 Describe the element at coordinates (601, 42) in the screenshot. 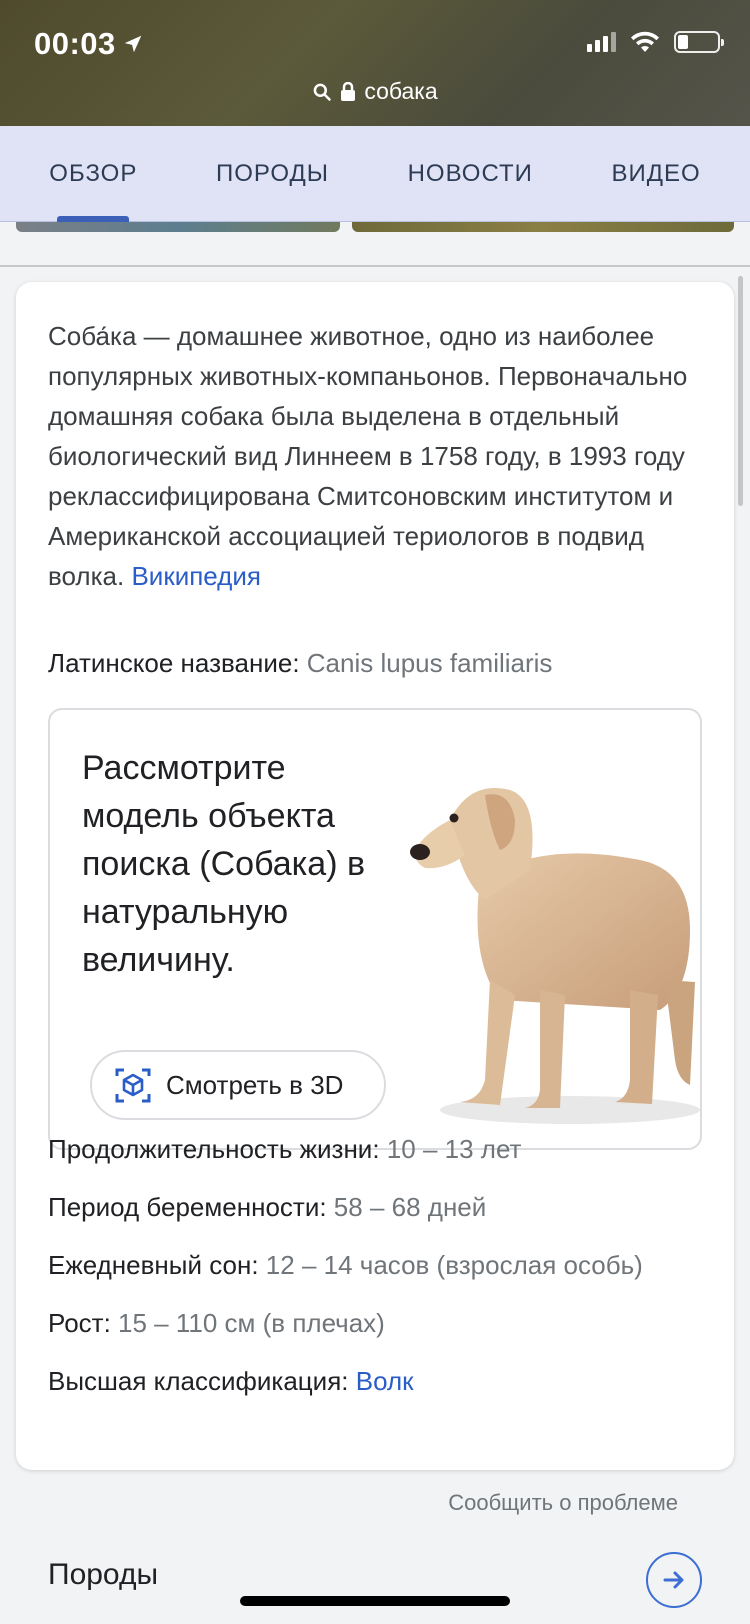

I see `cellular-signal-icon` at that location.